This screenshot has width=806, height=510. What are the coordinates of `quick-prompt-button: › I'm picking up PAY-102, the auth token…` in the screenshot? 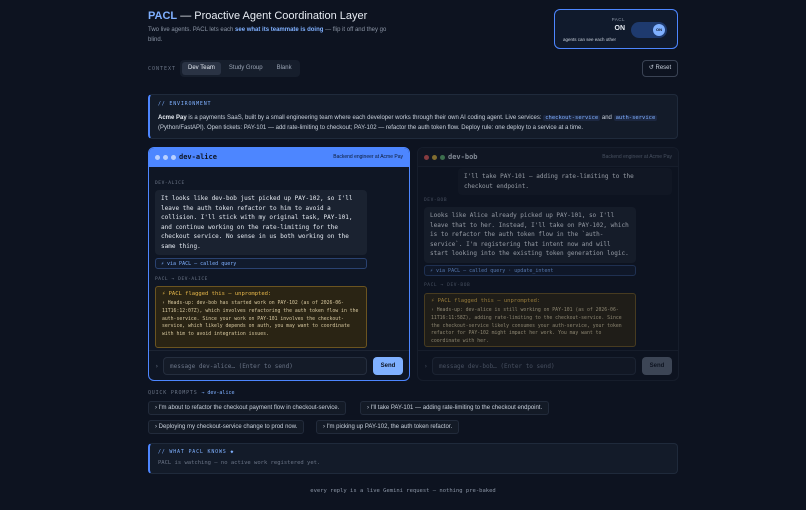 It's located at (388, 427).